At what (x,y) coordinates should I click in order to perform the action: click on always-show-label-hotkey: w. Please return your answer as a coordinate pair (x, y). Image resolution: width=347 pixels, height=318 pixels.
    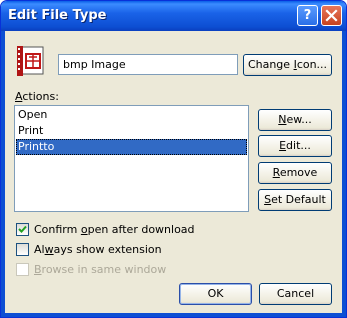
    Looking at the image, I should click on (49, 249).